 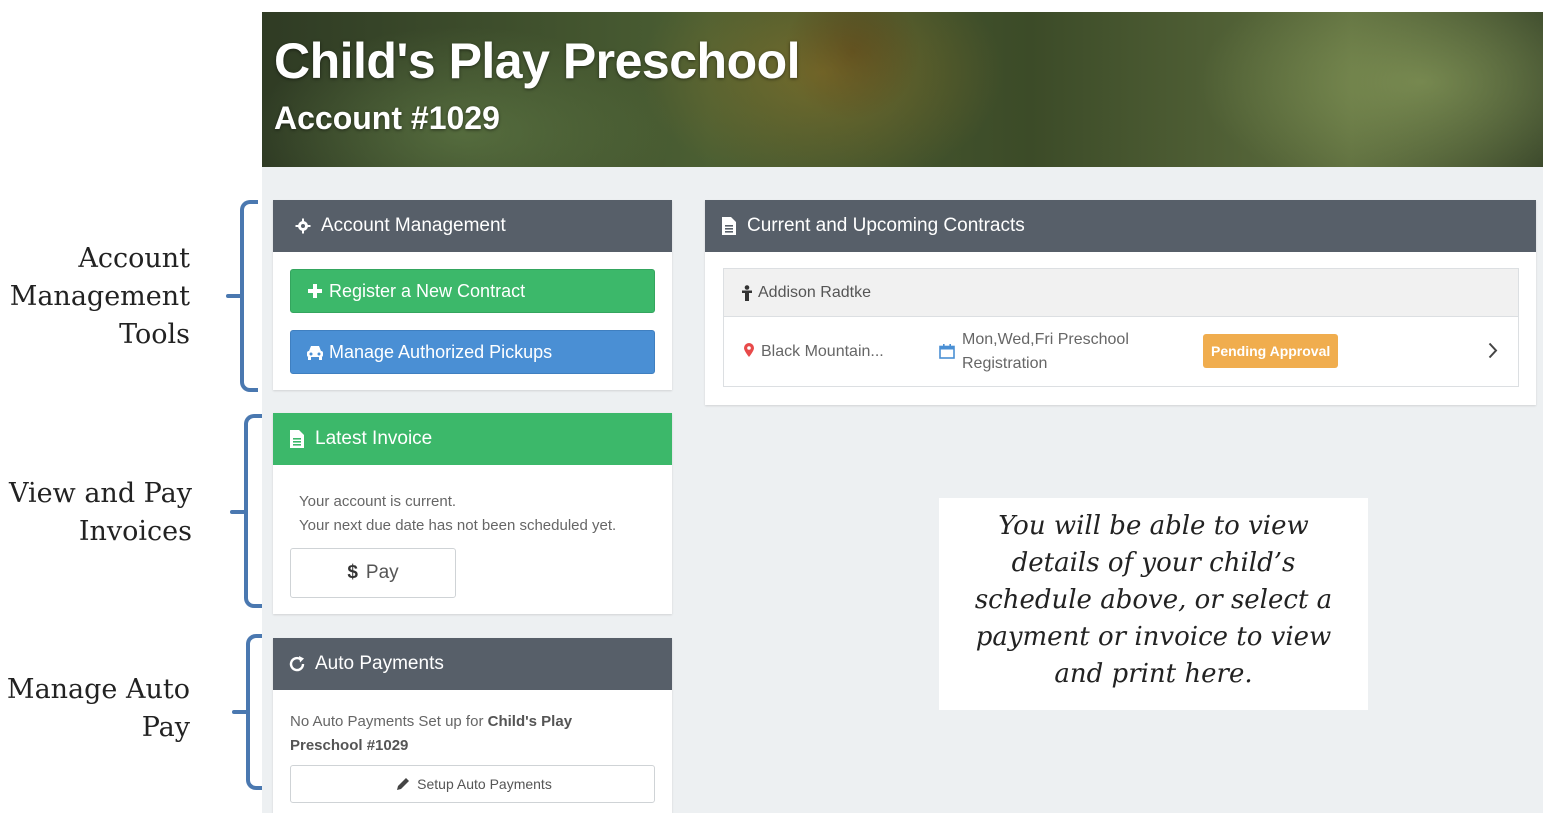 I want to click on annotation-line: Manage Auto, so click(x=98, y=689).